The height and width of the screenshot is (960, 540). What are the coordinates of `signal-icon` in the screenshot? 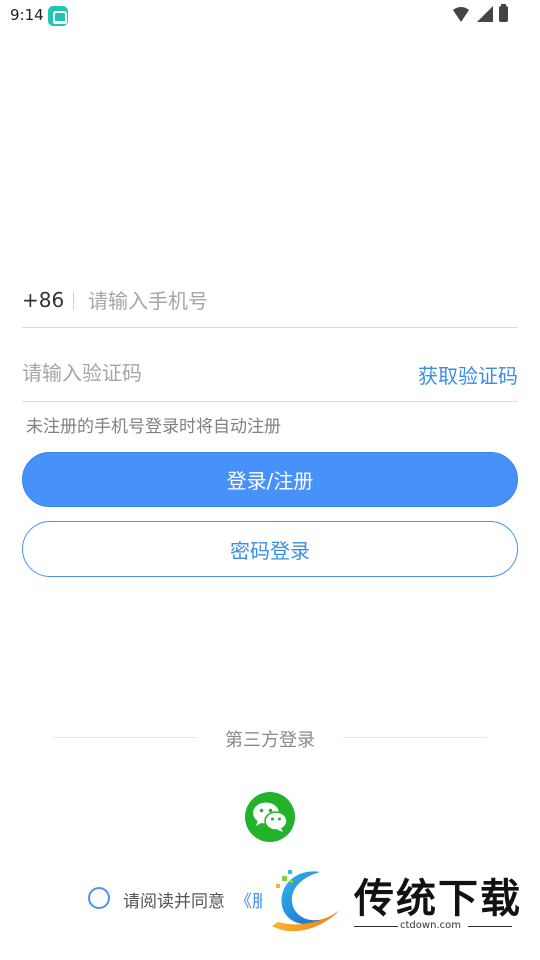 It's located at (485, 14).